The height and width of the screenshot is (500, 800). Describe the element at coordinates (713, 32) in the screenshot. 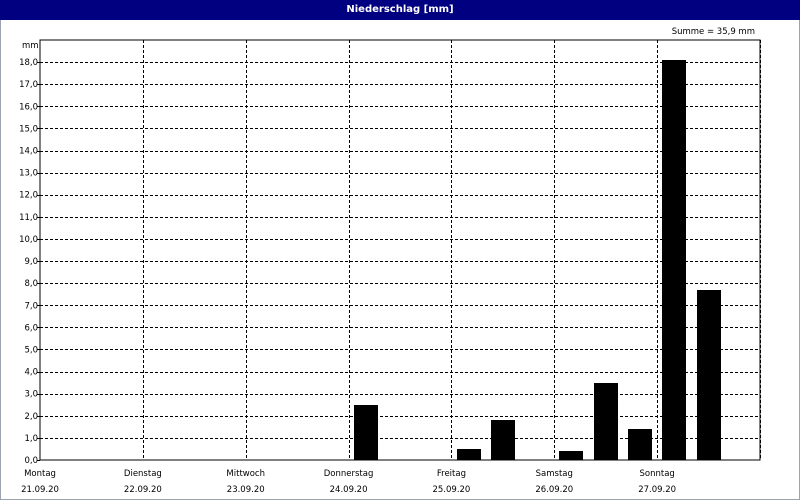

I see `sum-label: Summe = 35,9 mm` at that location.